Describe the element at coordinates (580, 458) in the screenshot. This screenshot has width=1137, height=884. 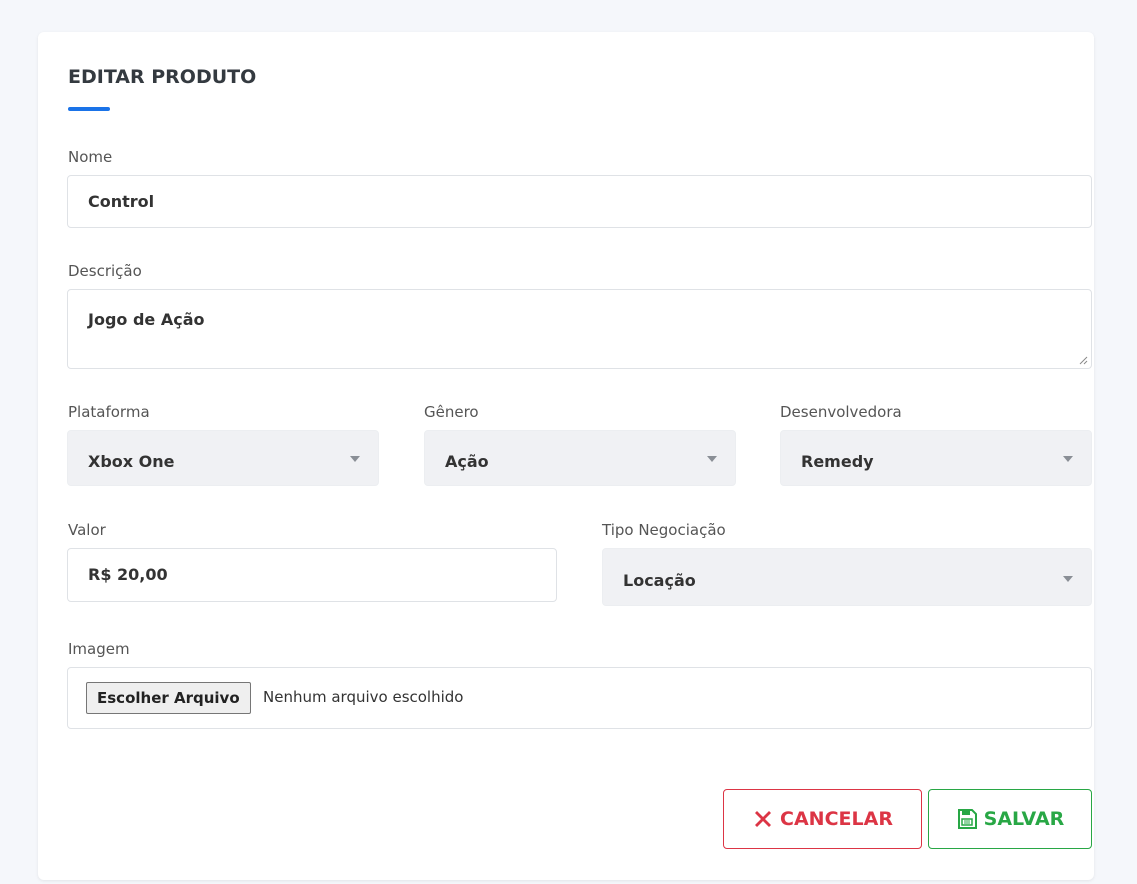
I see `genero-select: Ação` at that location.